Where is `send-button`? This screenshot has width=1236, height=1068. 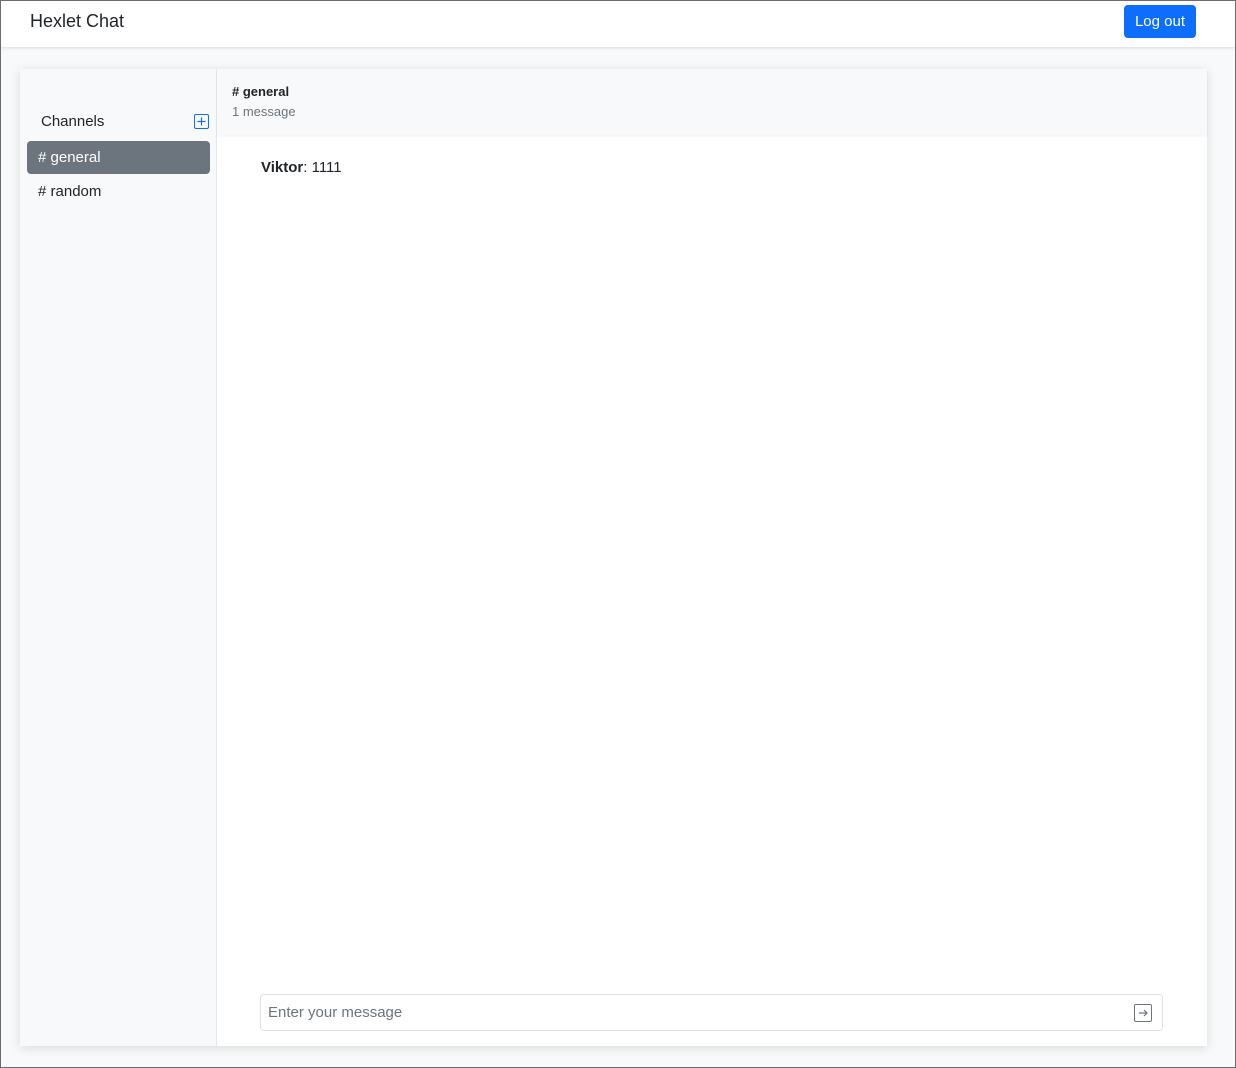 send-button is located at coordinates (1143, 1013).